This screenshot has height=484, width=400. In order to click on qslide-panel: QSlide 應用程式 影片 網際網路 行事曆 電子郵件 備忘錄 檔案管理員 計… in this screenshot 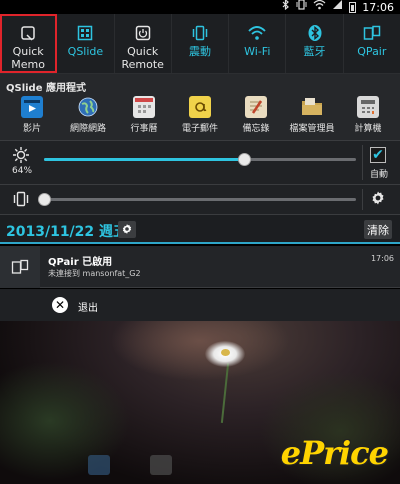, I will do `click(200, 107)`.